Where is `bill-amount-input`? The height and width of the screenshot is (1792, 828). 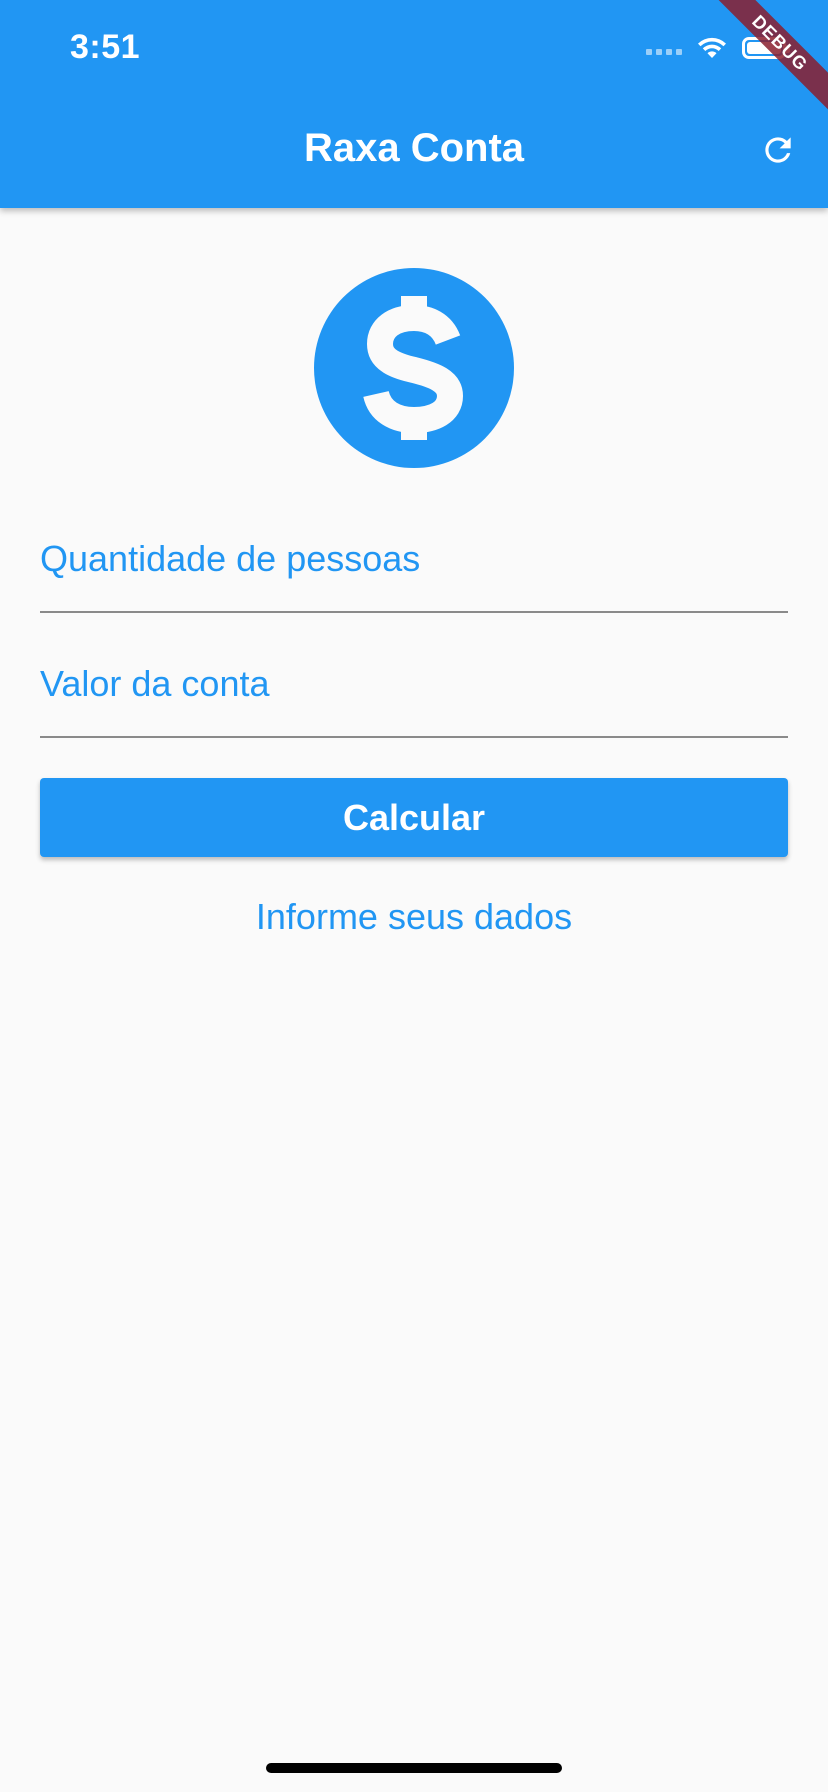 bill-amount-input is located at coordinates (414, 690).